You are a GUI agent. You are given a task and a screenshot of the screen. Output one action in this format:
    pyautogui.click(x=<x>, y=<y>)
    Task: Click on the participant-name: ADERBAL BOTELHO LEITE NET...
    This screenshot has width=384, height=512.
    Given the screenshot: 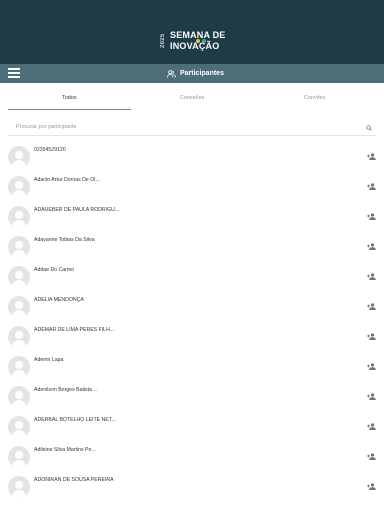 What is the action you would take?
    pyautogui.click(x=75, y=420)
    